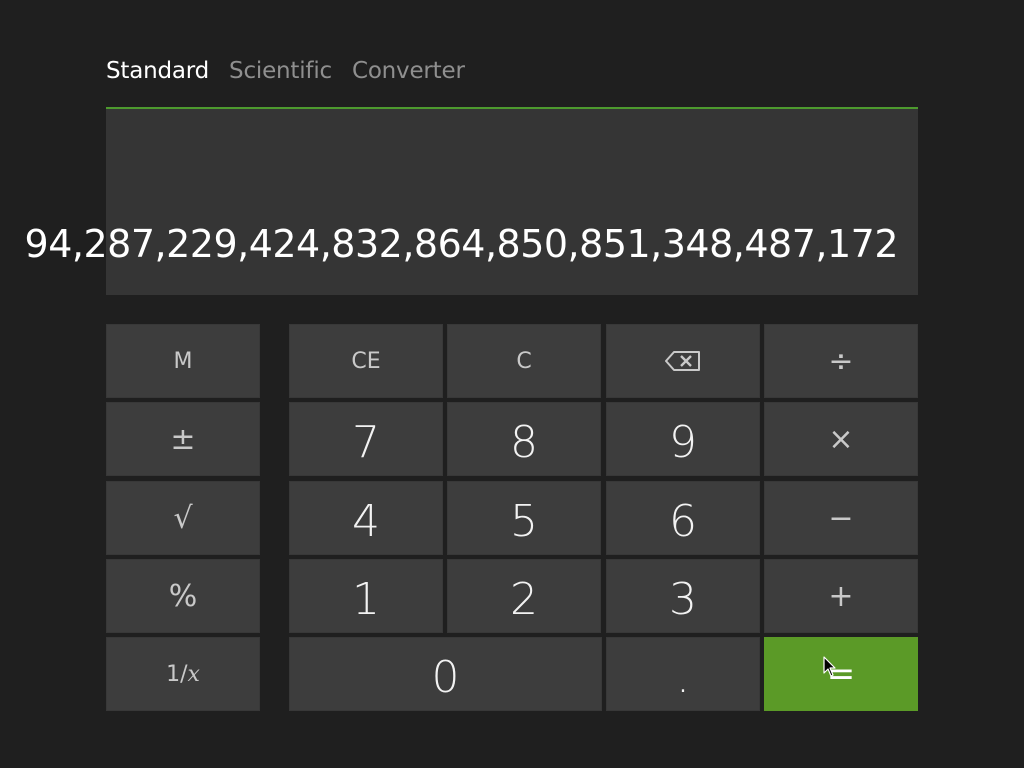  I want to click on digit-1-button: 1, so click(366, 596).